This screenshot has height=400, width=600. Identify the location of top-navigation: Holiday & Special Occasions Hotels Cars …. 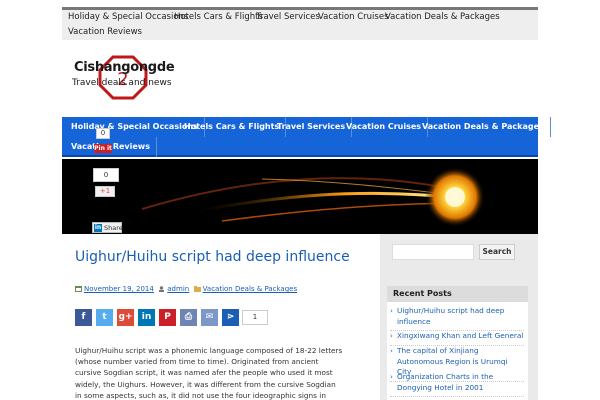
(300, 23).